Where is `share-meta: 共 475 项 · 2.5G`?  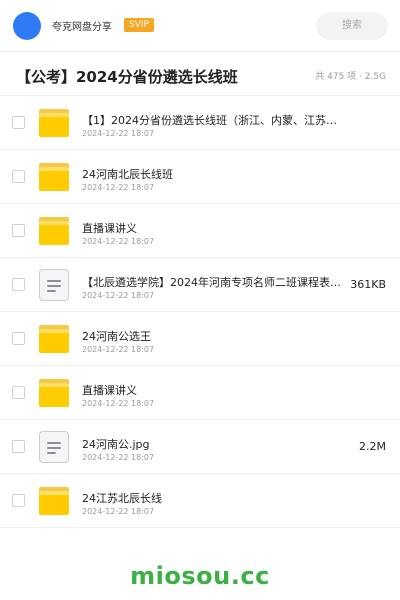
share-meta: 共 475 项 · 2.5G is located at coordinates (350, 77).